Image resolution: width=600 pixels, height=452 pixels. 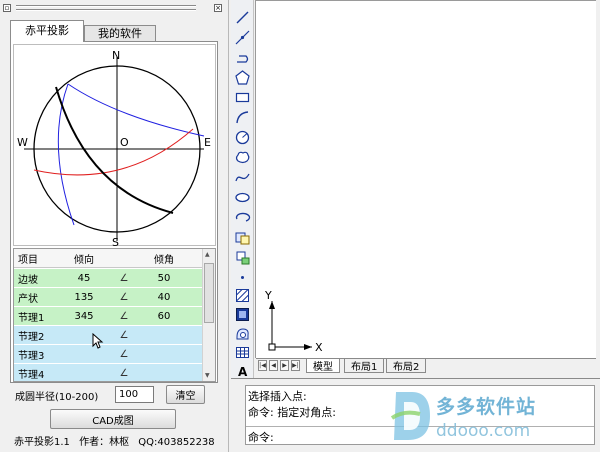 I want to click on command-window: 选择插入点: 命令: 指定对角点: 命令:, so click(x=415, y=415).